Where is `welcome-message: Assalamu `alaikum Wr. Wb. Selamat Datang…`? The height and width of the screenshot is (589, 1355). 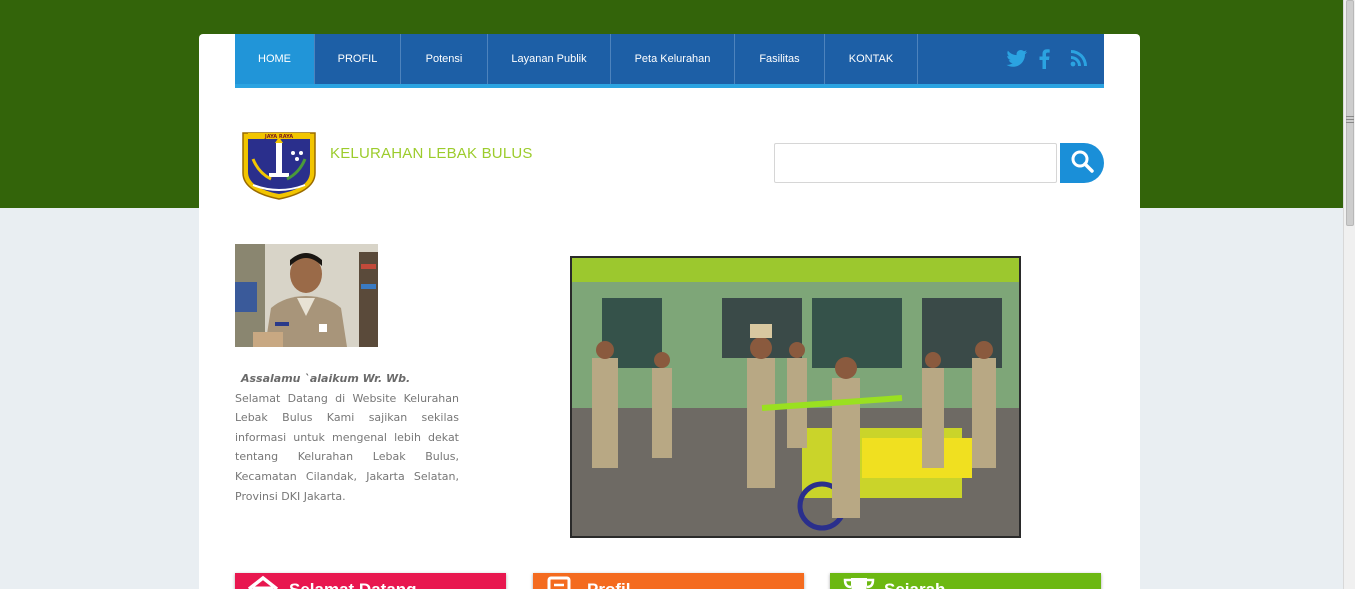
welcome-message: Assalamu `alaikum Wr. Wb. Selamat Datang… is located at coordinates (347, 437).